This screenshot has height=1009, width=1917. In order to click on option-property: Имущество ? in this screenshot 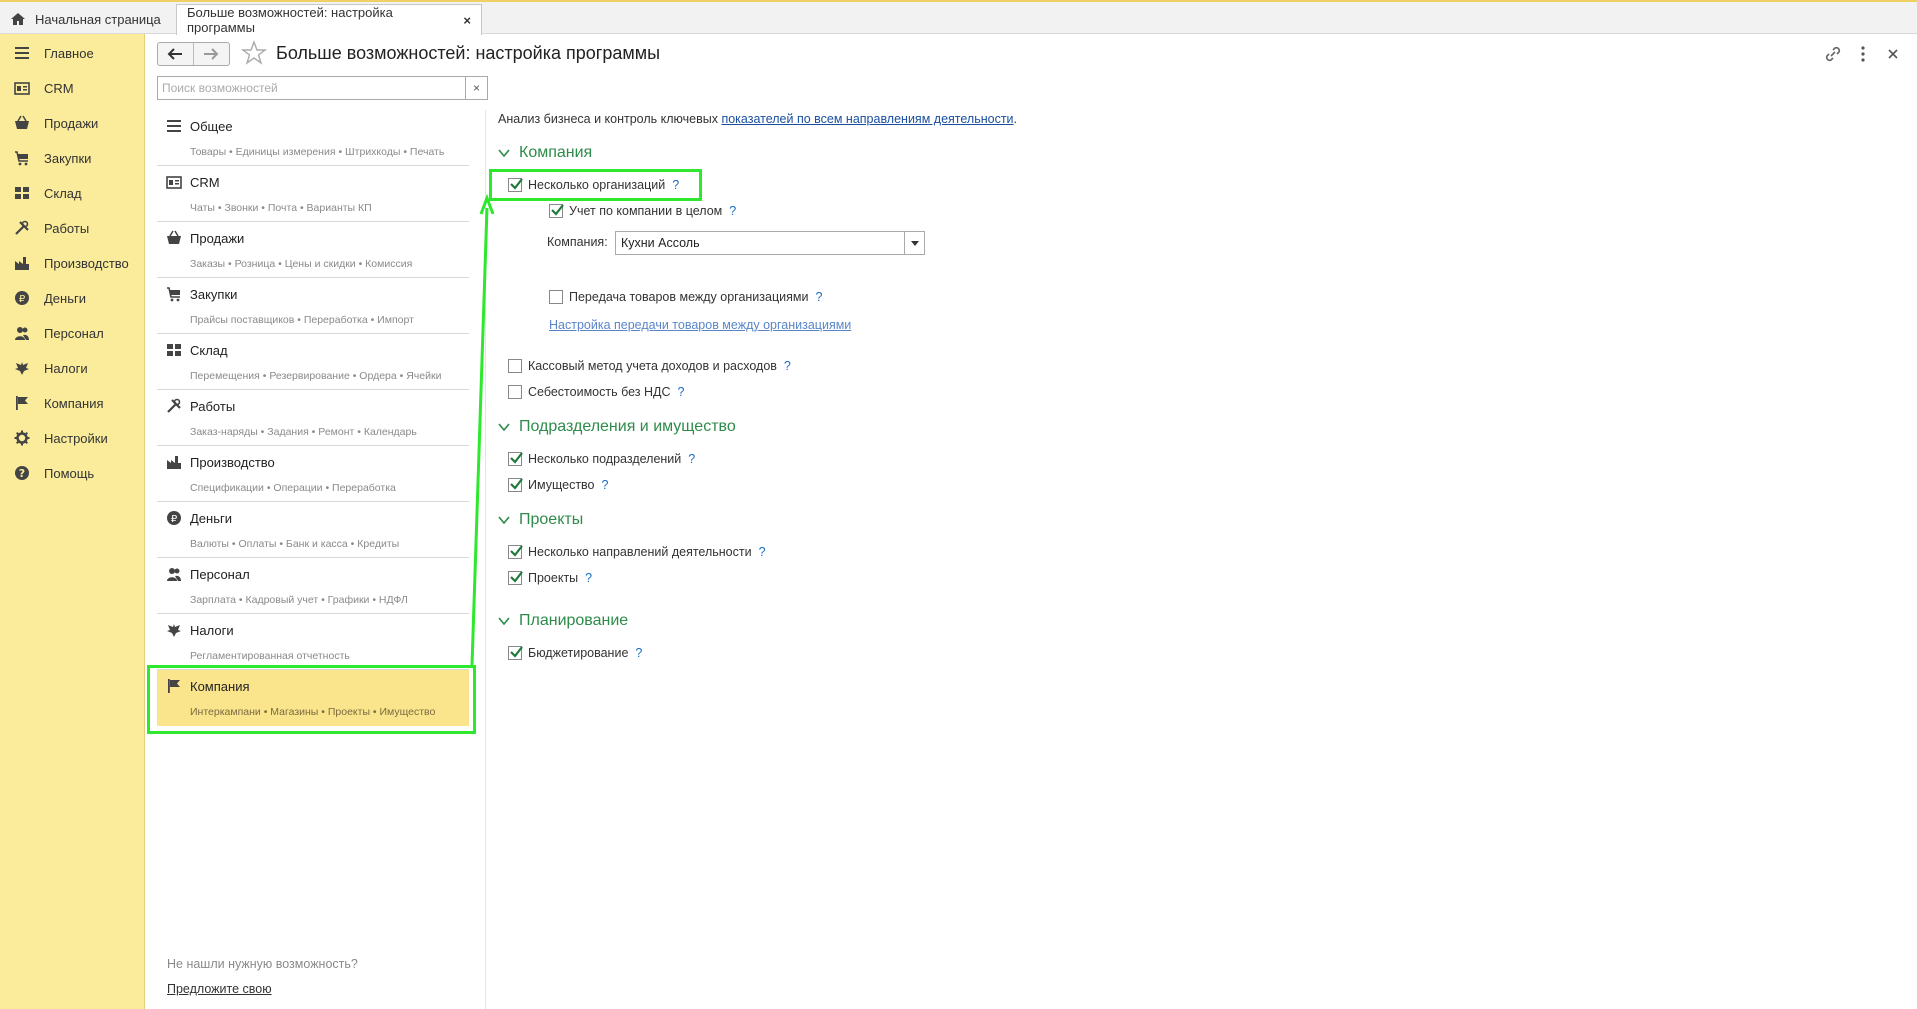, I will do `click(558, 485)`.